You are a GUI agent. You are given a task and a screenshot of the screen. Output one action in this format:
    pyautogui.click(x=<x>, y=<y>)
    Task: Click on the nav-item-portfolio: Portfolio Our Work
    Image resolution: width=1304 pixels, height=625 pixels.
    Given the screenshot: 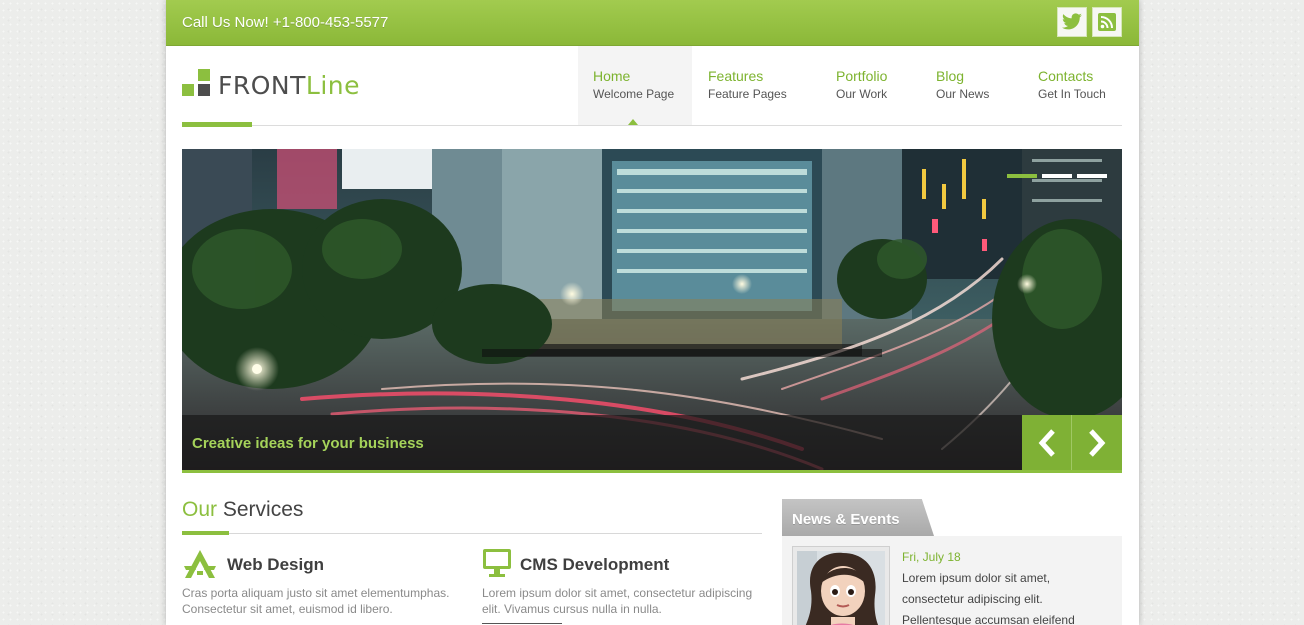 What is the action you would take?
    pyautogui.click(x=861, y=86)
    